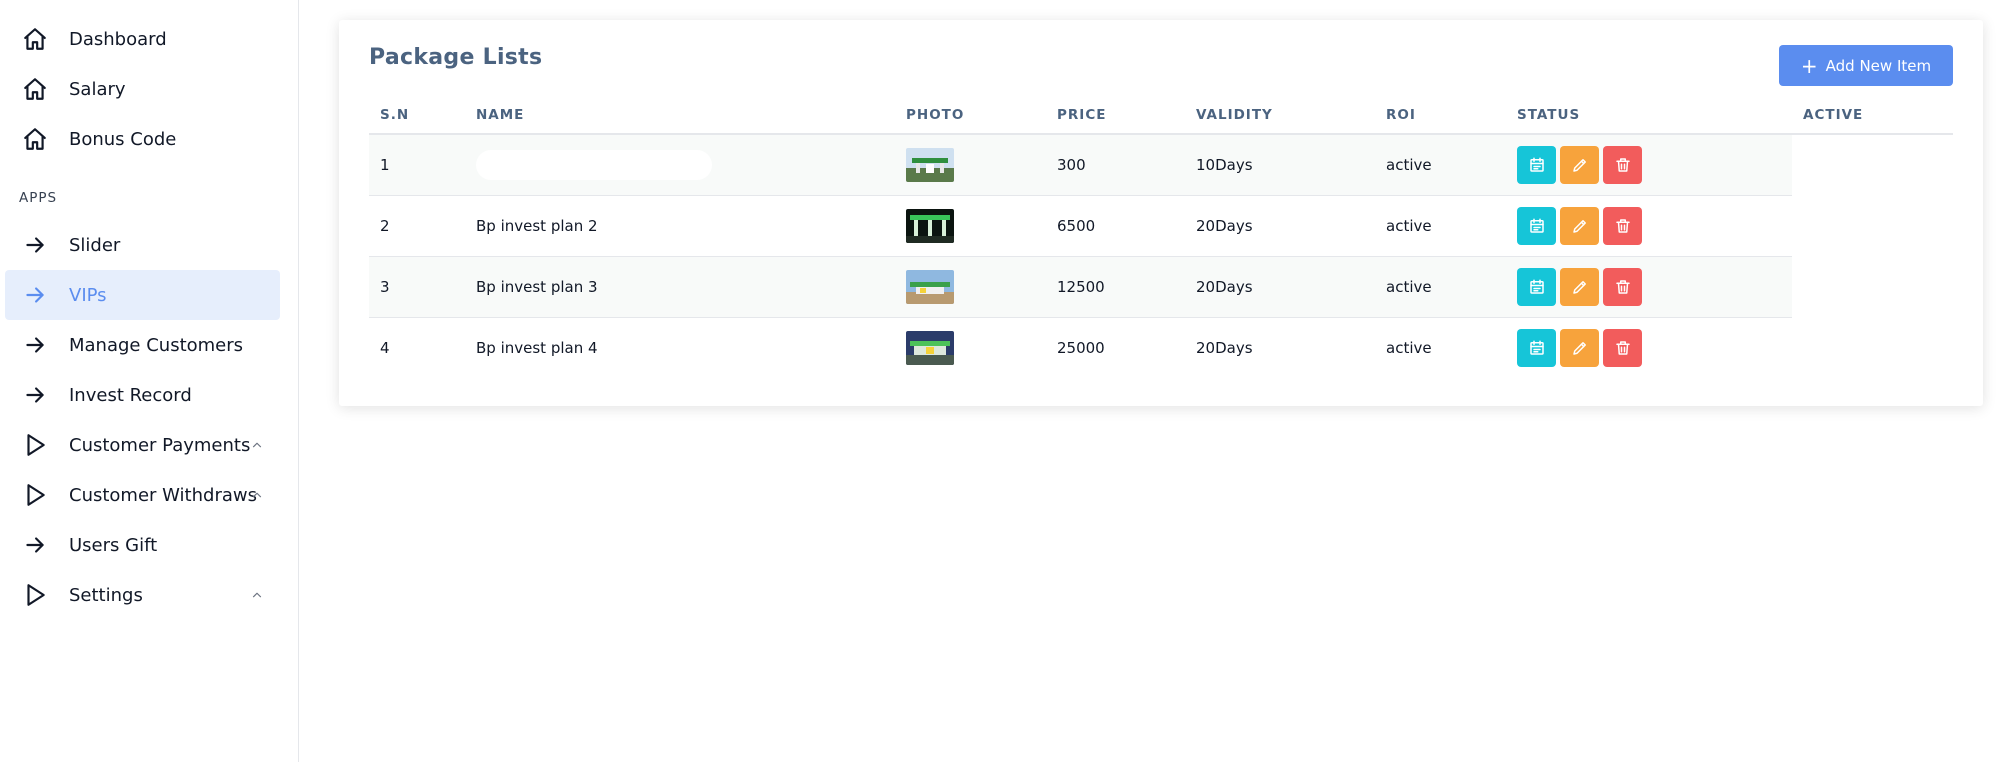 This screenshot has height=762, width=2000. I want to click on column-header-name: NAME, so click(680, 116).